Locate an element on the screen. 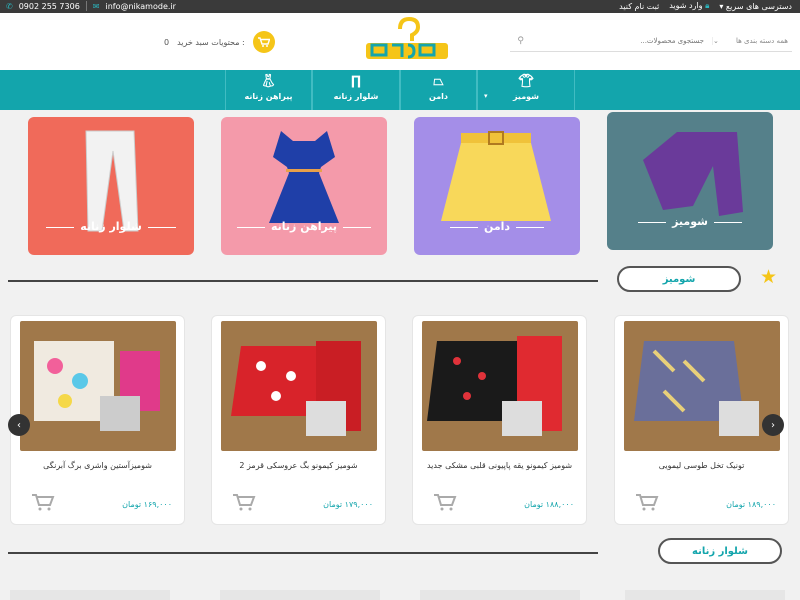 This screenshot has width=800, height=600. section-title-label: شومیز is located at coordinates (679, 279).